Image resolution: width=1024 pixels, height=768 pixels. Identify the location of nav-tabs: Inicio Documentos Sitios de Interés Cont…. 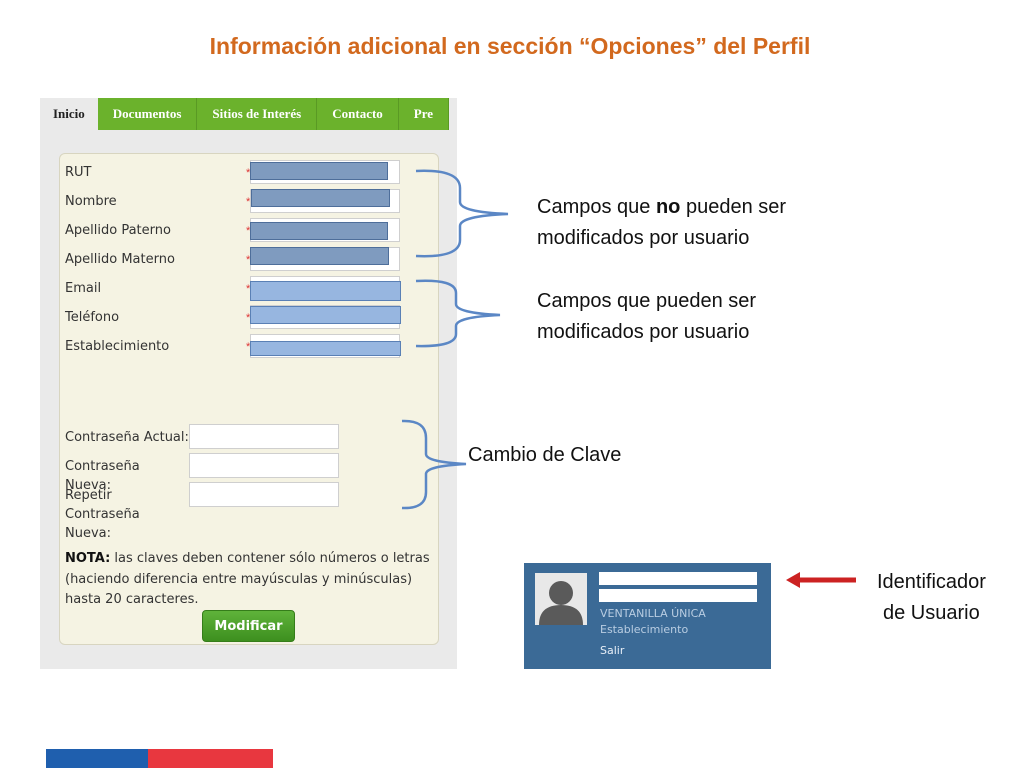
(248, 114).